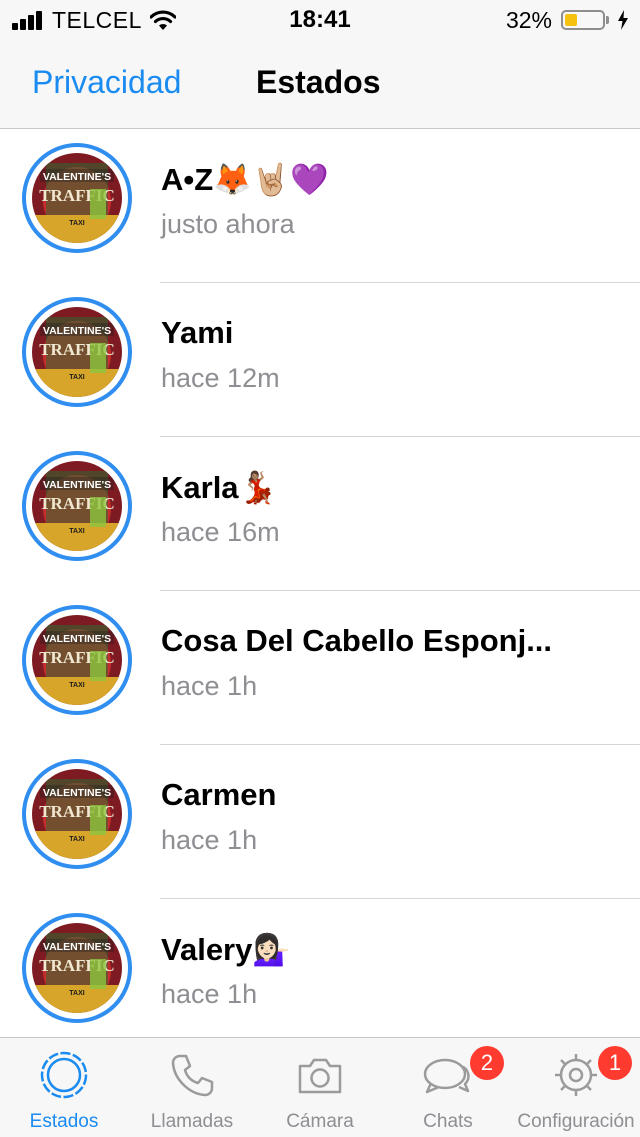 This screenshot has width=640, height=1137. I want to click on status-timestamp: hace 16m, so click(220, 532).